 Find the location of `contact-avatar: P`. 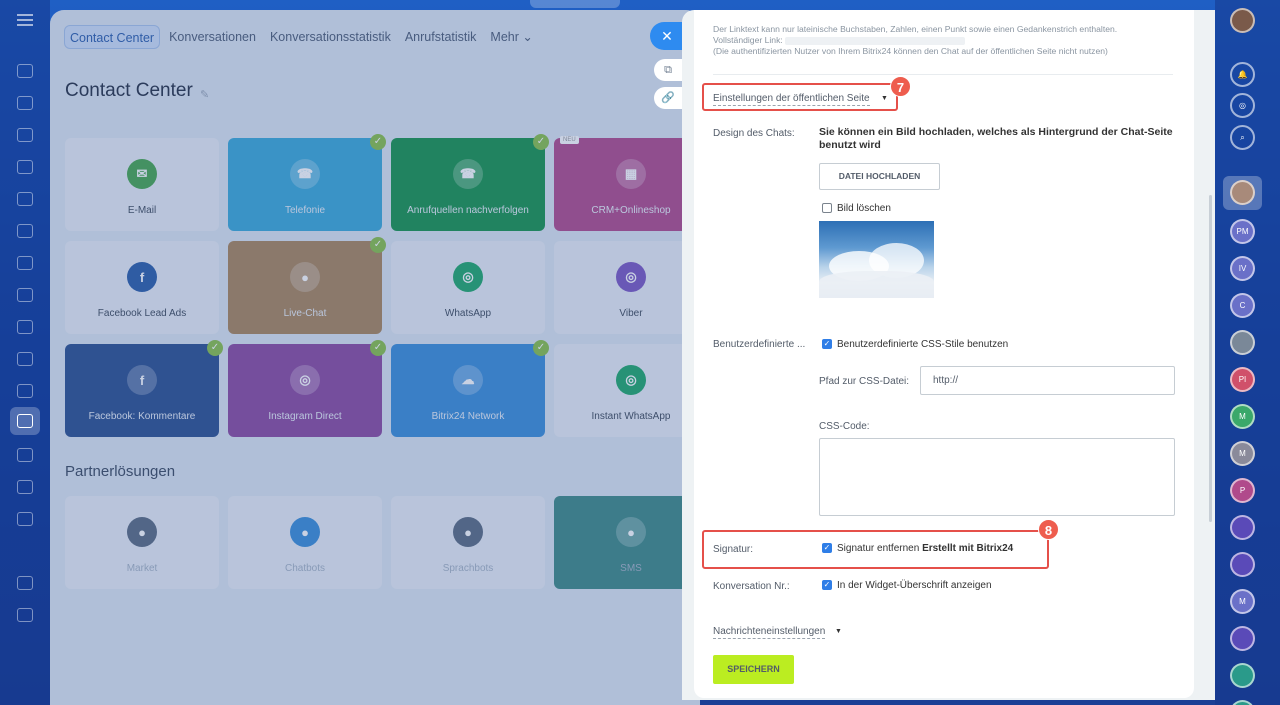

contact-avatar: P is located at coordinates (1242, 490).